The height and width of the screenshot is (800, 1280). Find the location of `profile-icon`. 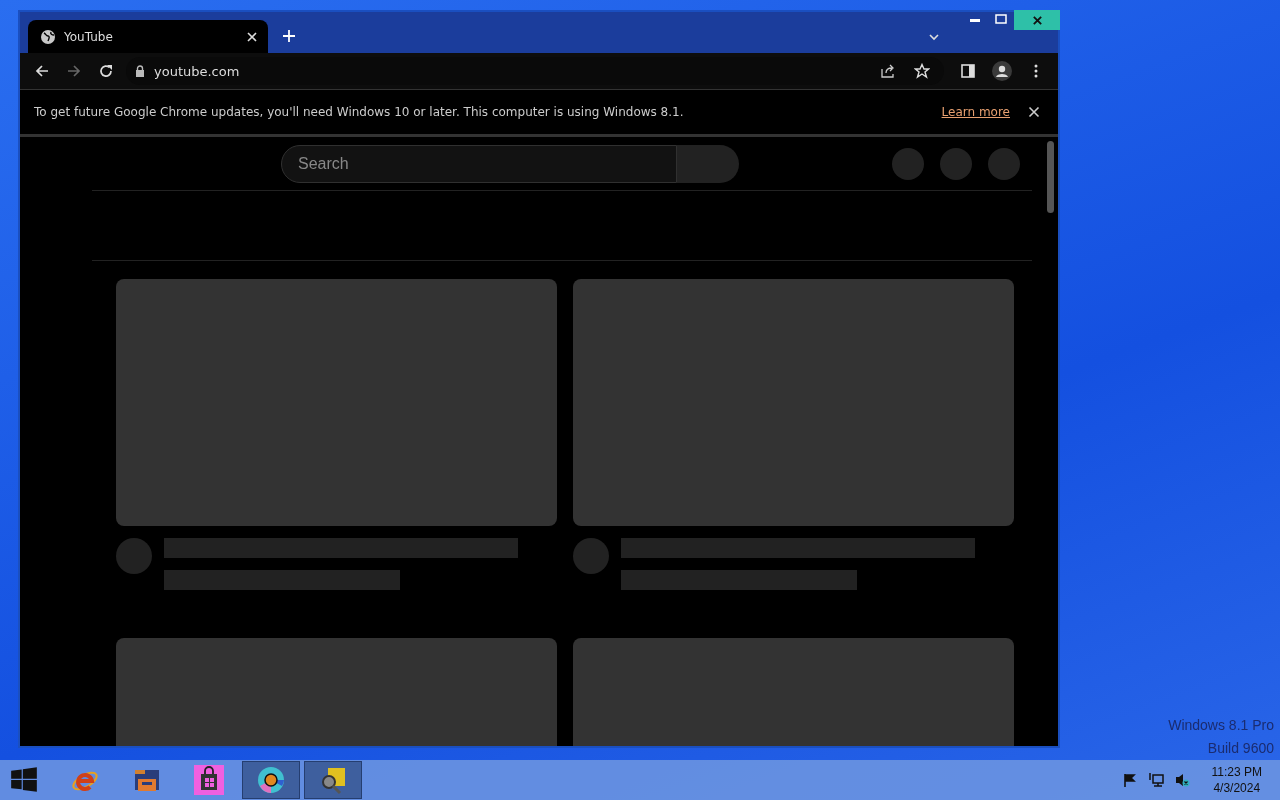

profile-icon is located at coordinates (1002, 71).